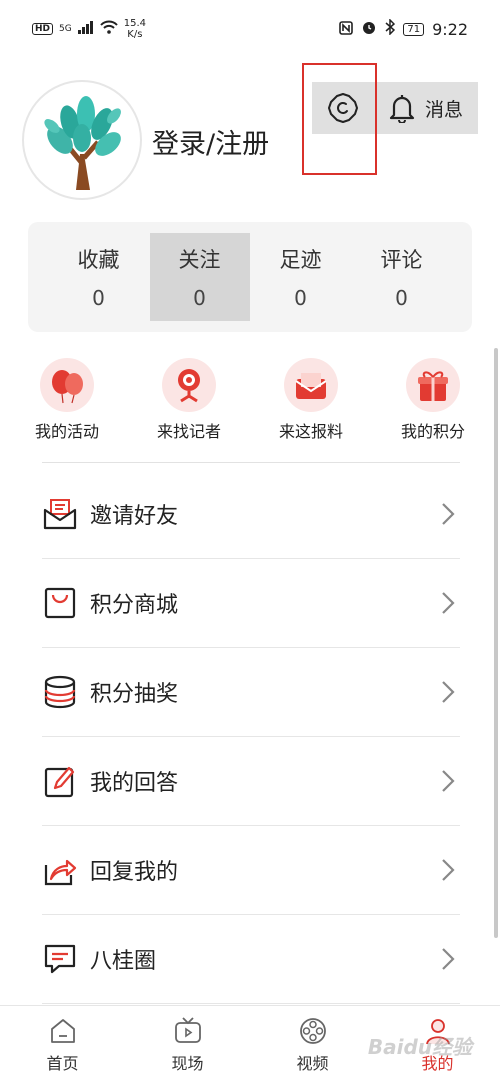  What do you see at coordinates (369, 29) in the screenshot?
I see `alarm-icon` at bounding box center [369, 29].